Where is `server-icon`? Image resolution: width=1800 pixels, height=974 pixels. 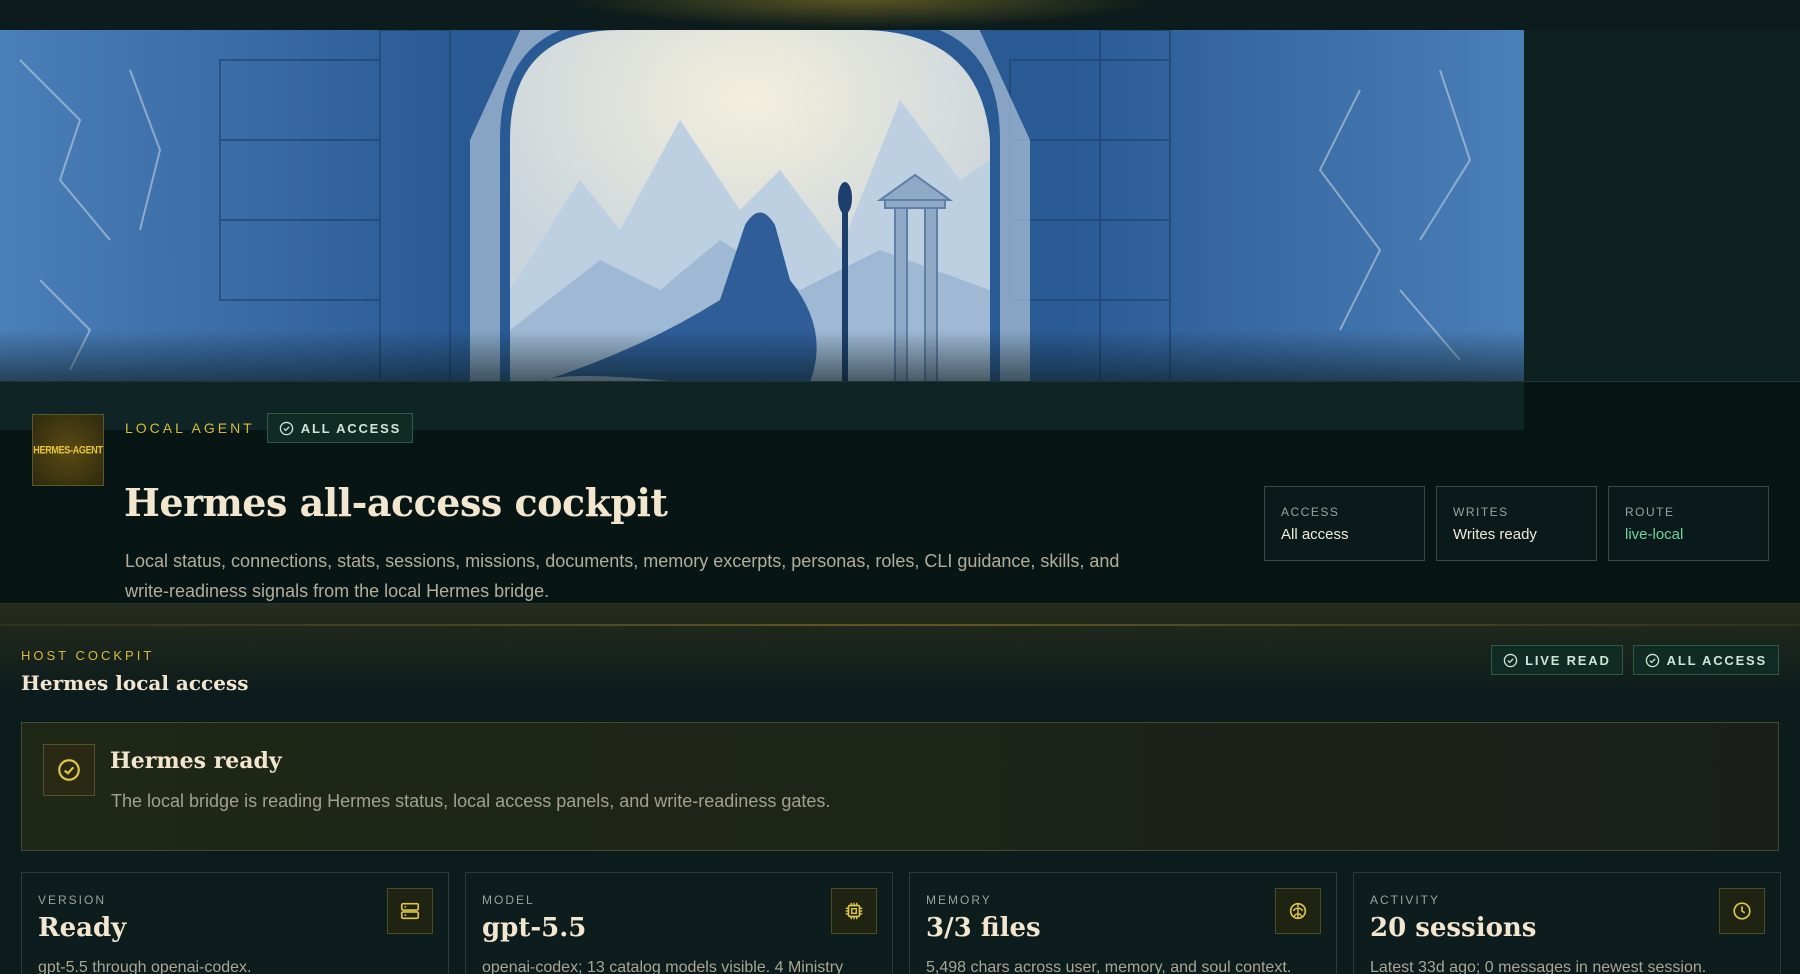
server-icon is located at coordinates (410, 911).